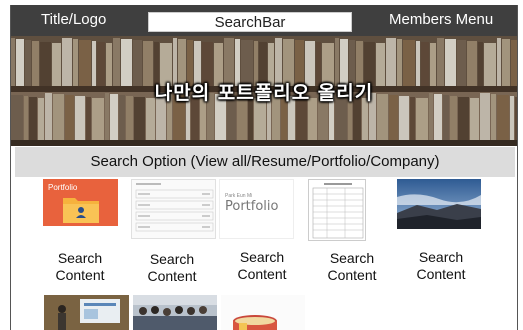 The height and width of the screenshot is (330, 523). I want to click on top-navigation-bar: Title/Logo SearchBar Members Menu, so click(264, 20).